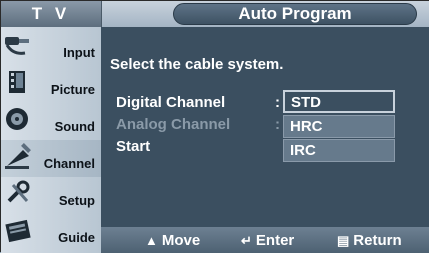  What do you see at coordinates (197, 64) in the screenshot?
I see `instruction-text: Select the cable system.` at bounding box center [197, 64].